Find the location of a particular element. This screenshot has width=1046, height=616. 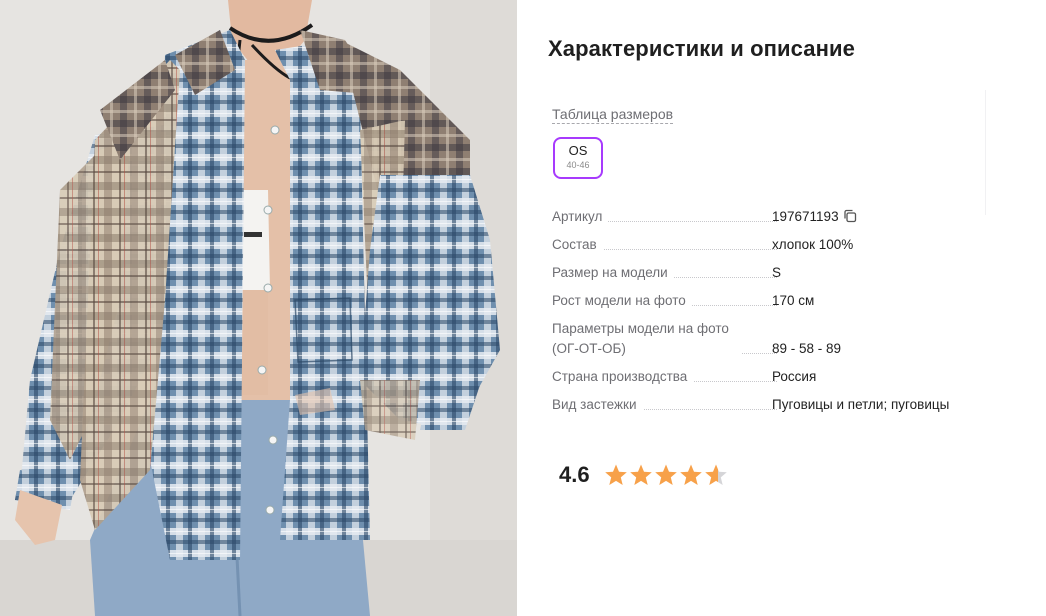

section-title: Характеристики и описание is located at coordinates (701, 48).